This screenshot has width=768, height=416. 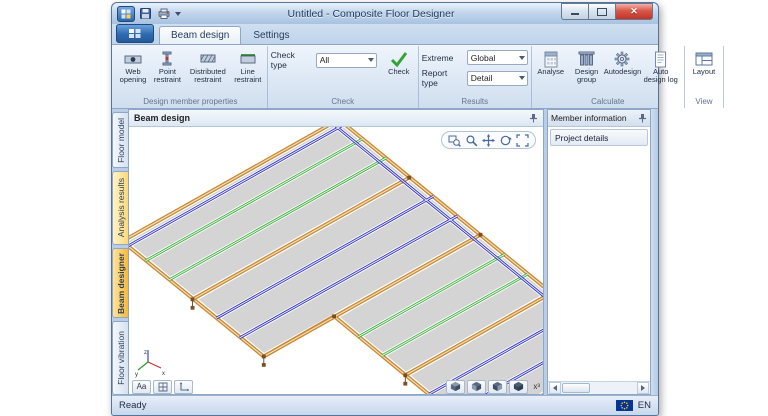 I want to click on scroll-right-button, so click(x=643, y=388).